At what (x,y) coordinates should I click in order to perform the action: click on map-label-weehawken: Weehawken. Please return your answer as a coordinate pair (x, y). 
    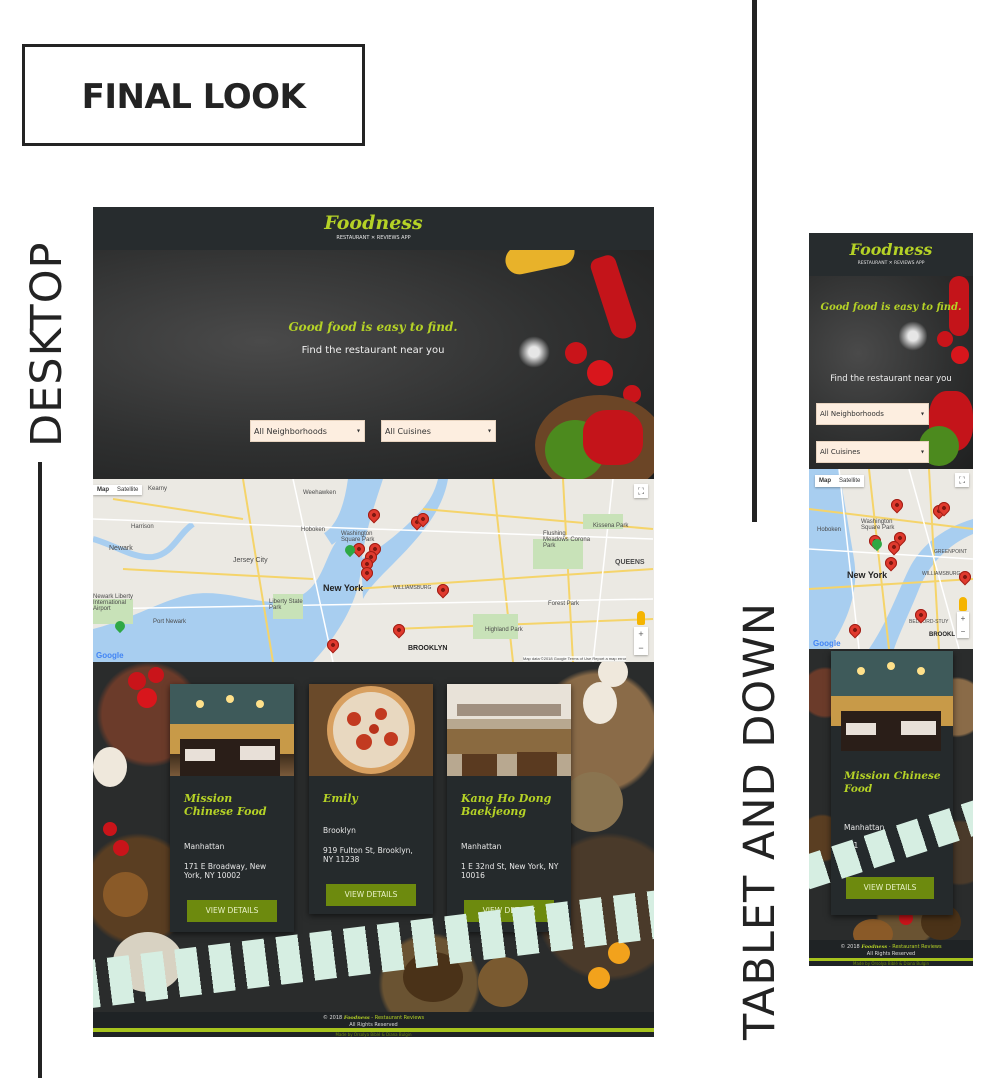
    Looking at the image, I should click on (319, 493).